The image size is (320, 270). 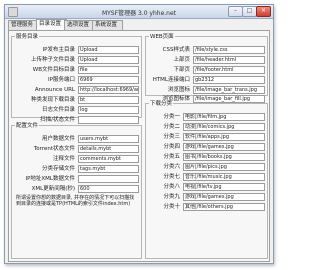 I want to click on label-category-6: 分类六, so click(x=171, y=167).